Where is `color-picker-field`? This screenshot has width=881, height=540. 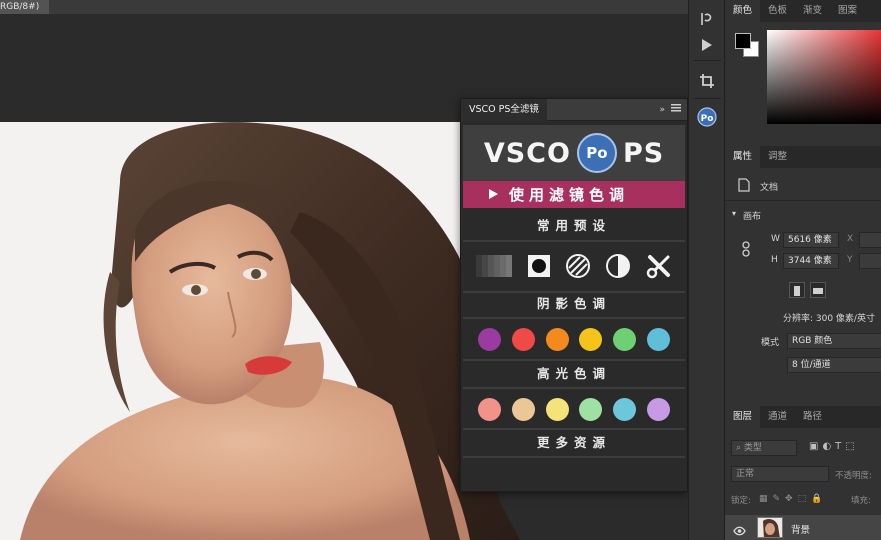
color-picker-field is located at coordinates (824, 77).